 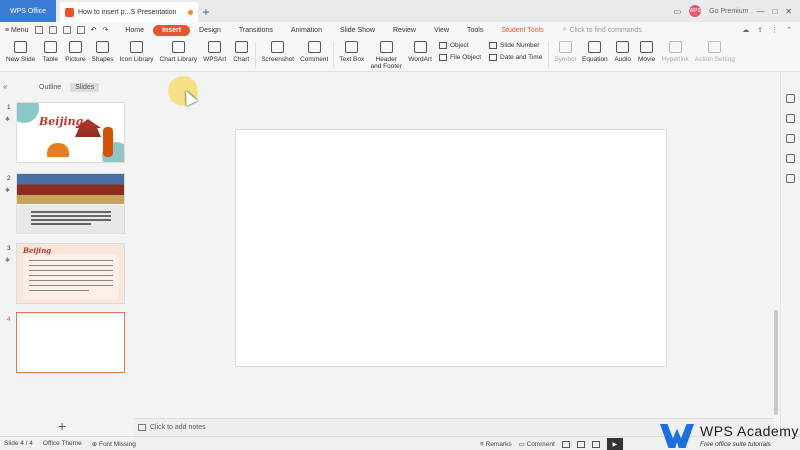 What do you see at coordinates (442, 57) in the screenshot?
I see `file-object-icon` at bounding box center [442, 57].